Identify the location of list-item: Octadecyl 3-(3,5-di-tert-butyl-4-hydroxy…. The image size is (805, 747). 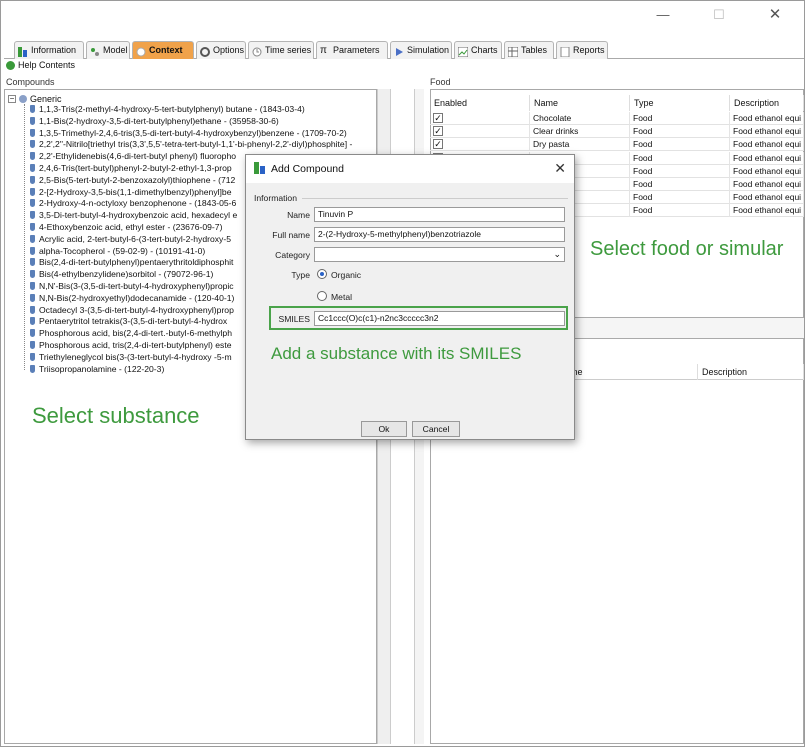
(132, 310).